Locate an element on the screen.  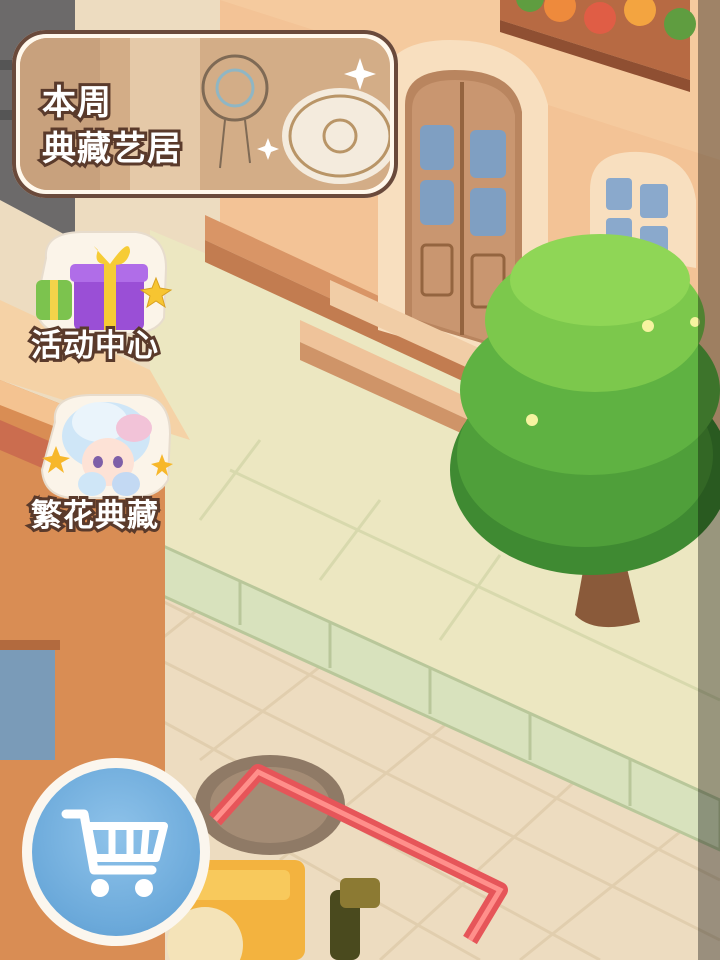
character-portrait-icon is located at coordinates (106, 446).